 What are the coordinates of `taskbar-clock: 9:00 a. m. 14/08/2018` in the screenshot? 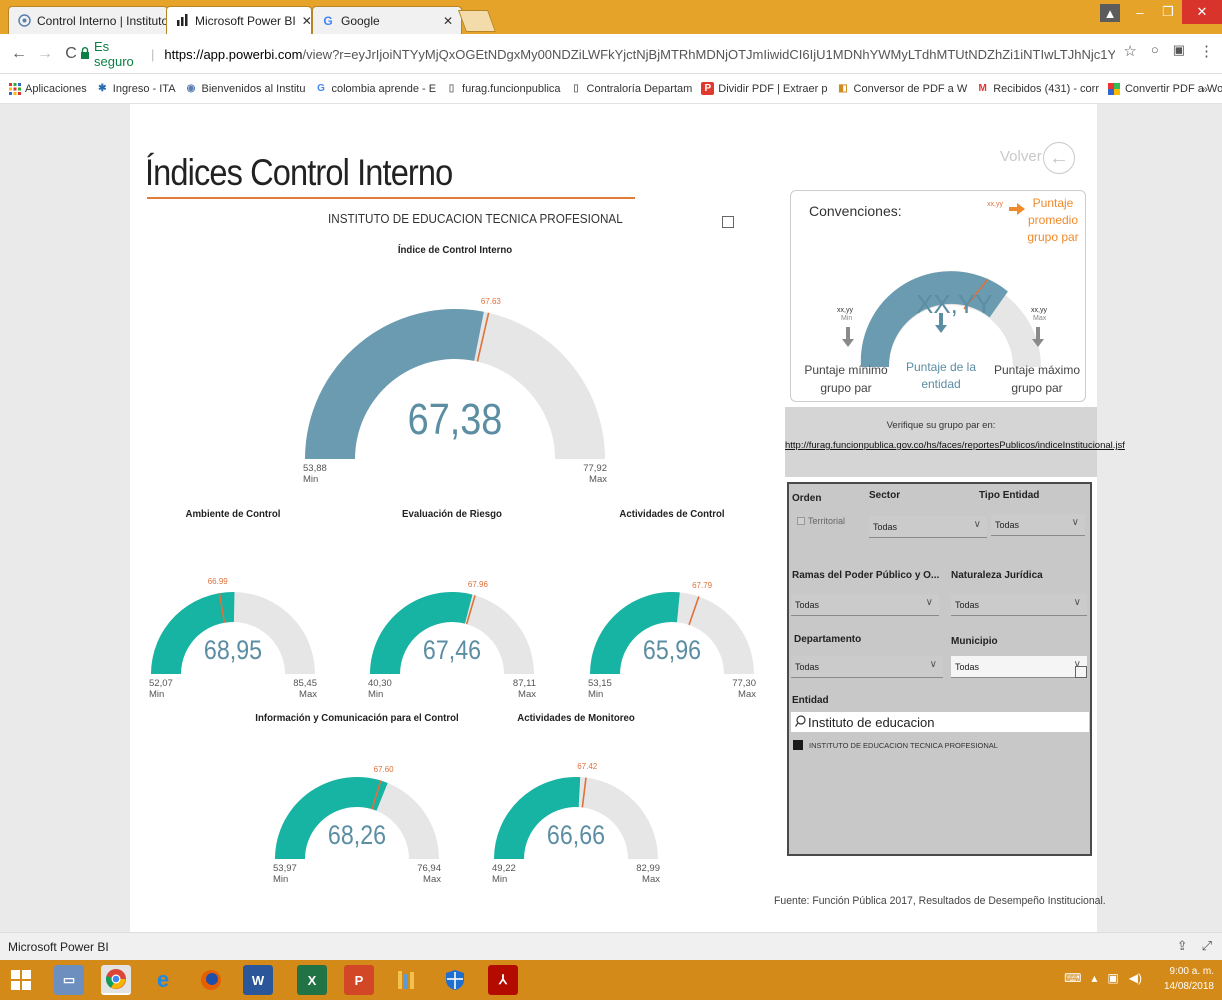 It's located at (1189, 979).